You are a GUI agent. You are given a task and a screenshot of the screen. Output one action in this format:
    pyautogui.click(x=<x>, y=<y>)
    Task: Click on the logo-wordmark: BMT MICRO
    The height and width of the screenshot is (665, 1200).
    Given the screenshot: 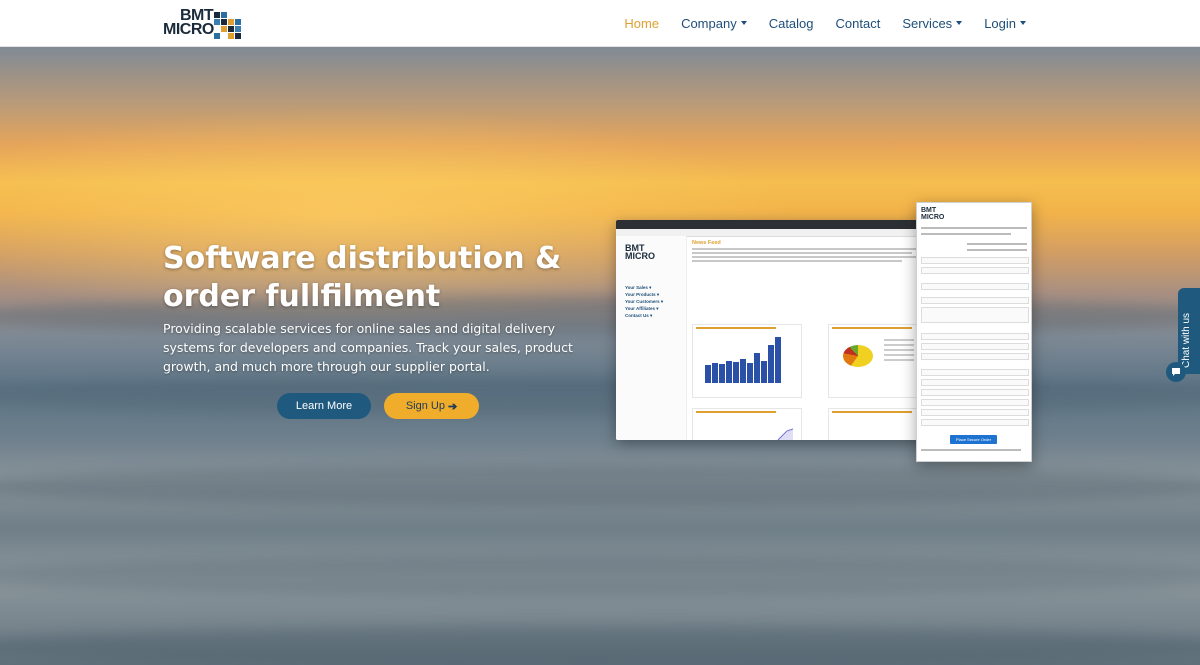 What is the action you would take?
    pyautogui.click(x=188, y=23)
    